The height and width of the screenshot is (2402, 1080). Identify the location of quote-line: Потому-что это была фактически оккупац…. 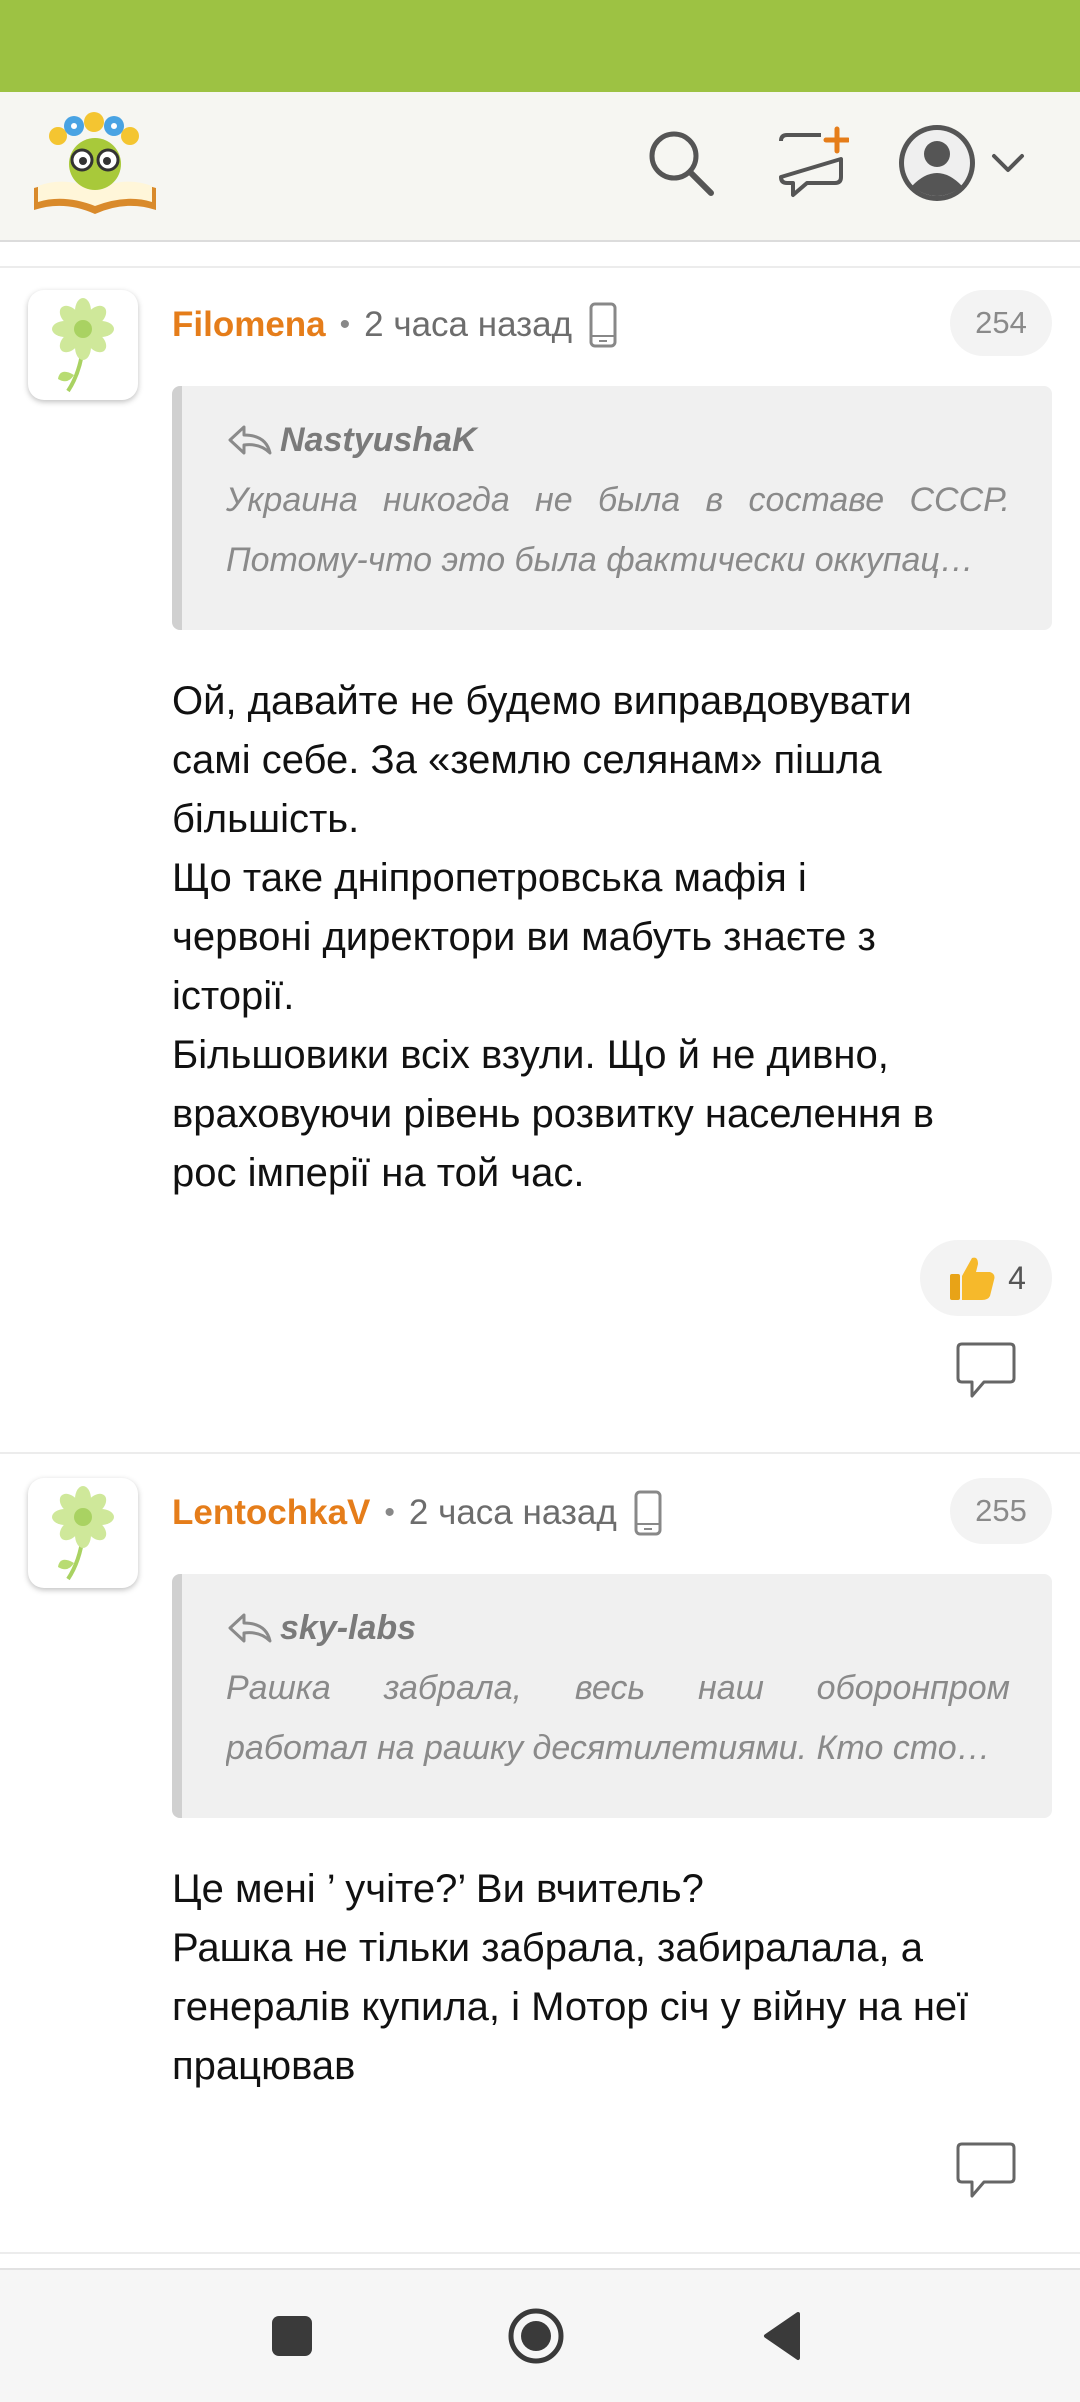
(600, 560).